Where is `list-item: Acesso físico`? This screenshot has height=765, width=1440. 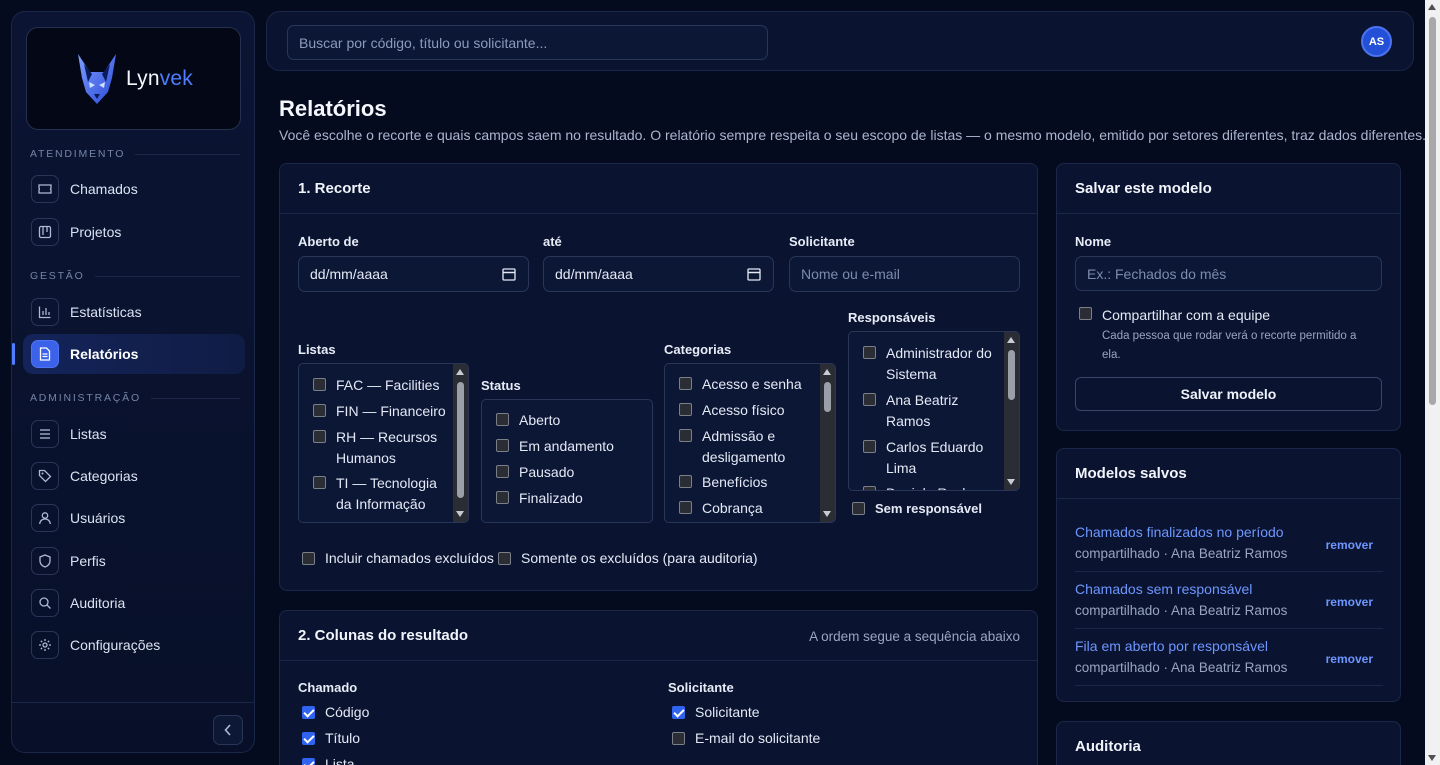
list-item: Acesso físico is located at coordinates (749, 410).